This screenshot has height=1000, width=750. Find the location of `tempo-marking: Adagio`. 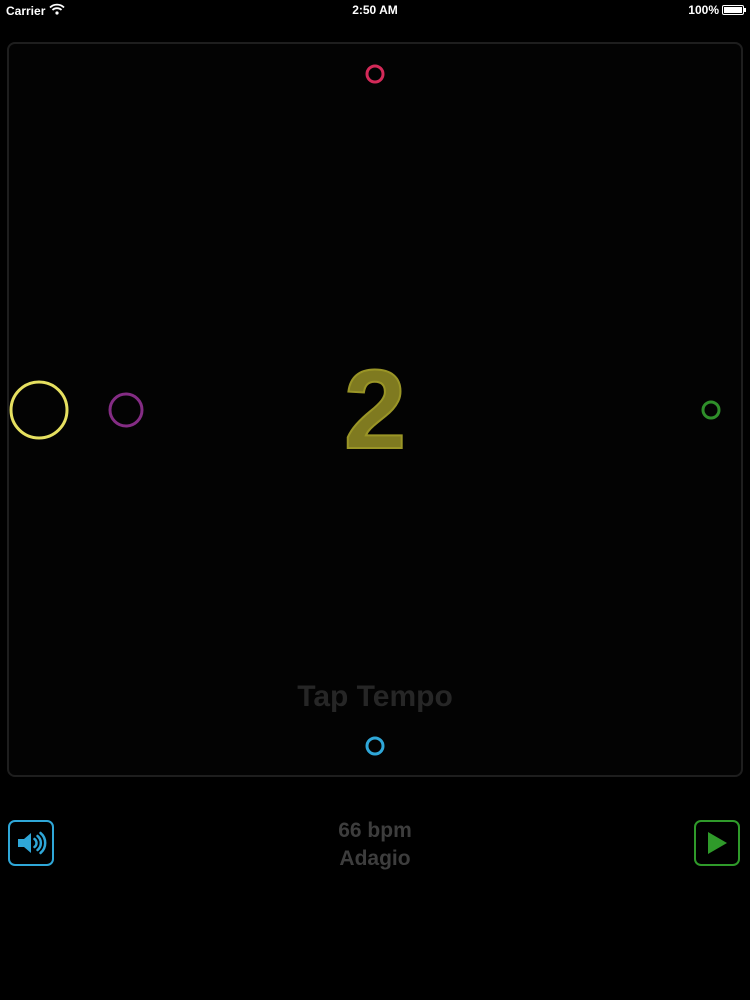

tempo-marking: Adagio is located at coordinates (375, 858).